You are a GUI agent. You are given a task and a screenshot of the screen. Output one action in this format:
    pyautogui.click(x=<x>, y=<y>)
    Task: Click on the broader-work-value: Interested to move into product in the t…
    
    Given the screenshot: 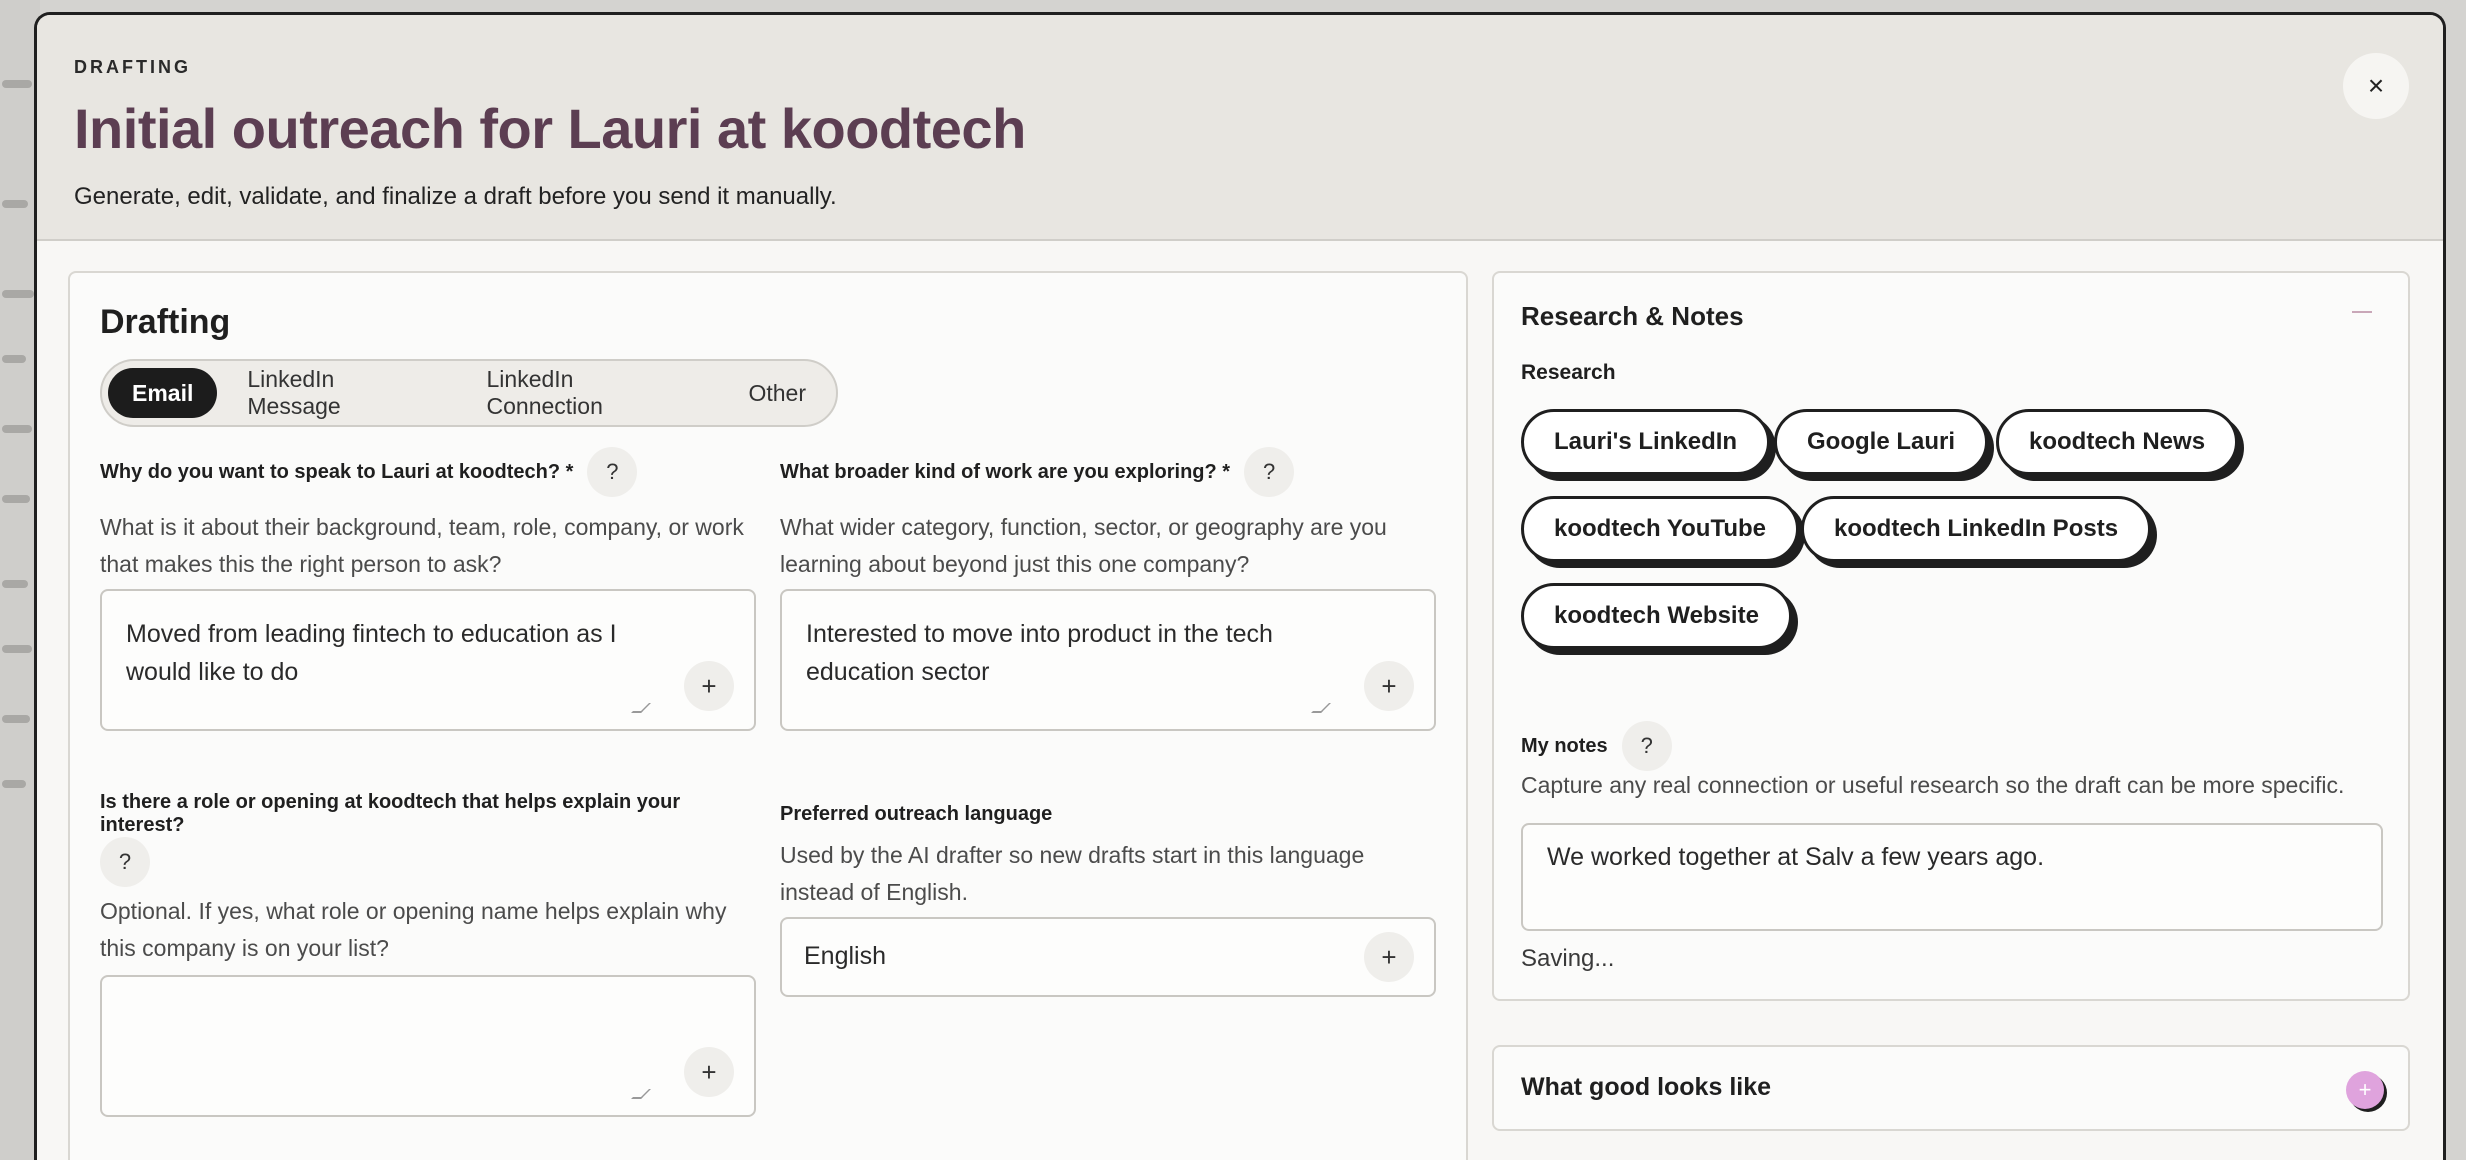 What is the action you would take?
    pyautogui.click(x=1039, y=653)
    